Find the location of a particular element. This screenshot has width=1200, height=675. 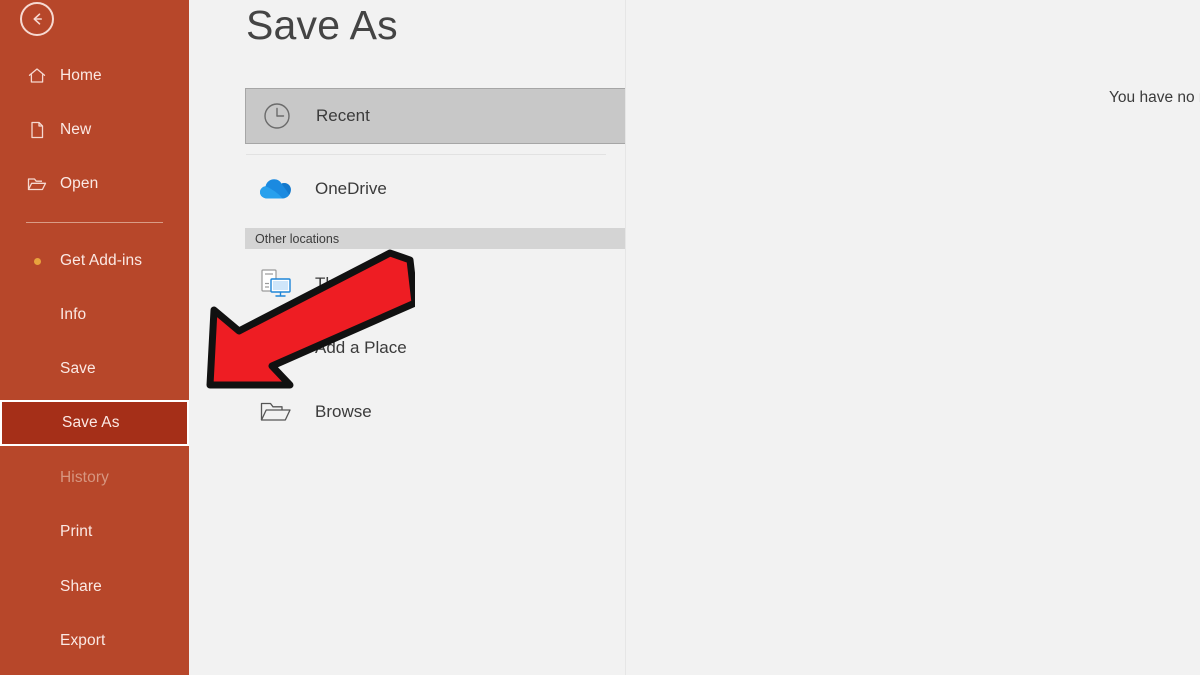

sidebar-item-share: Share is located at coordinates (94, 587).